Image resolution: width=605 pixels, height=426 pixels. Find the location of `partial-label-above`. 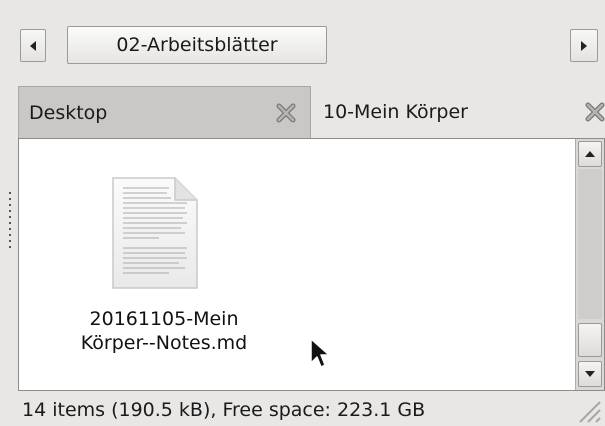

partial-label-above is located at coordinates (189, 140).